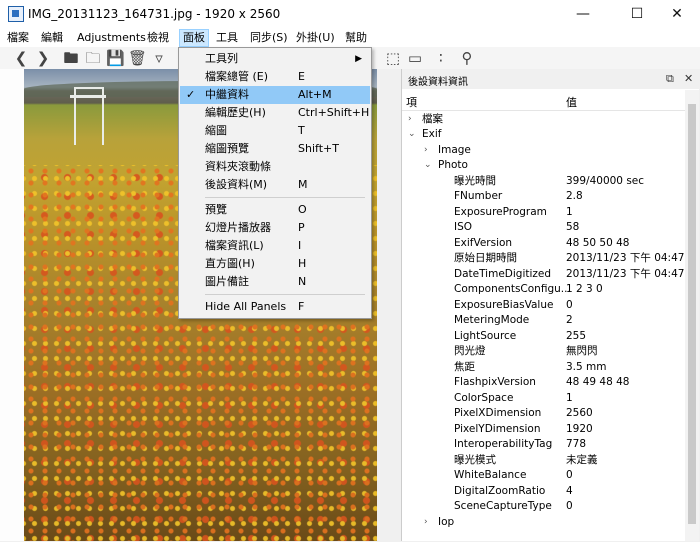 The height and width of the screenshot is (542, 700). I want to click on menu-option-slideshow: 幻燈片播放器 P, so click(275, 228).